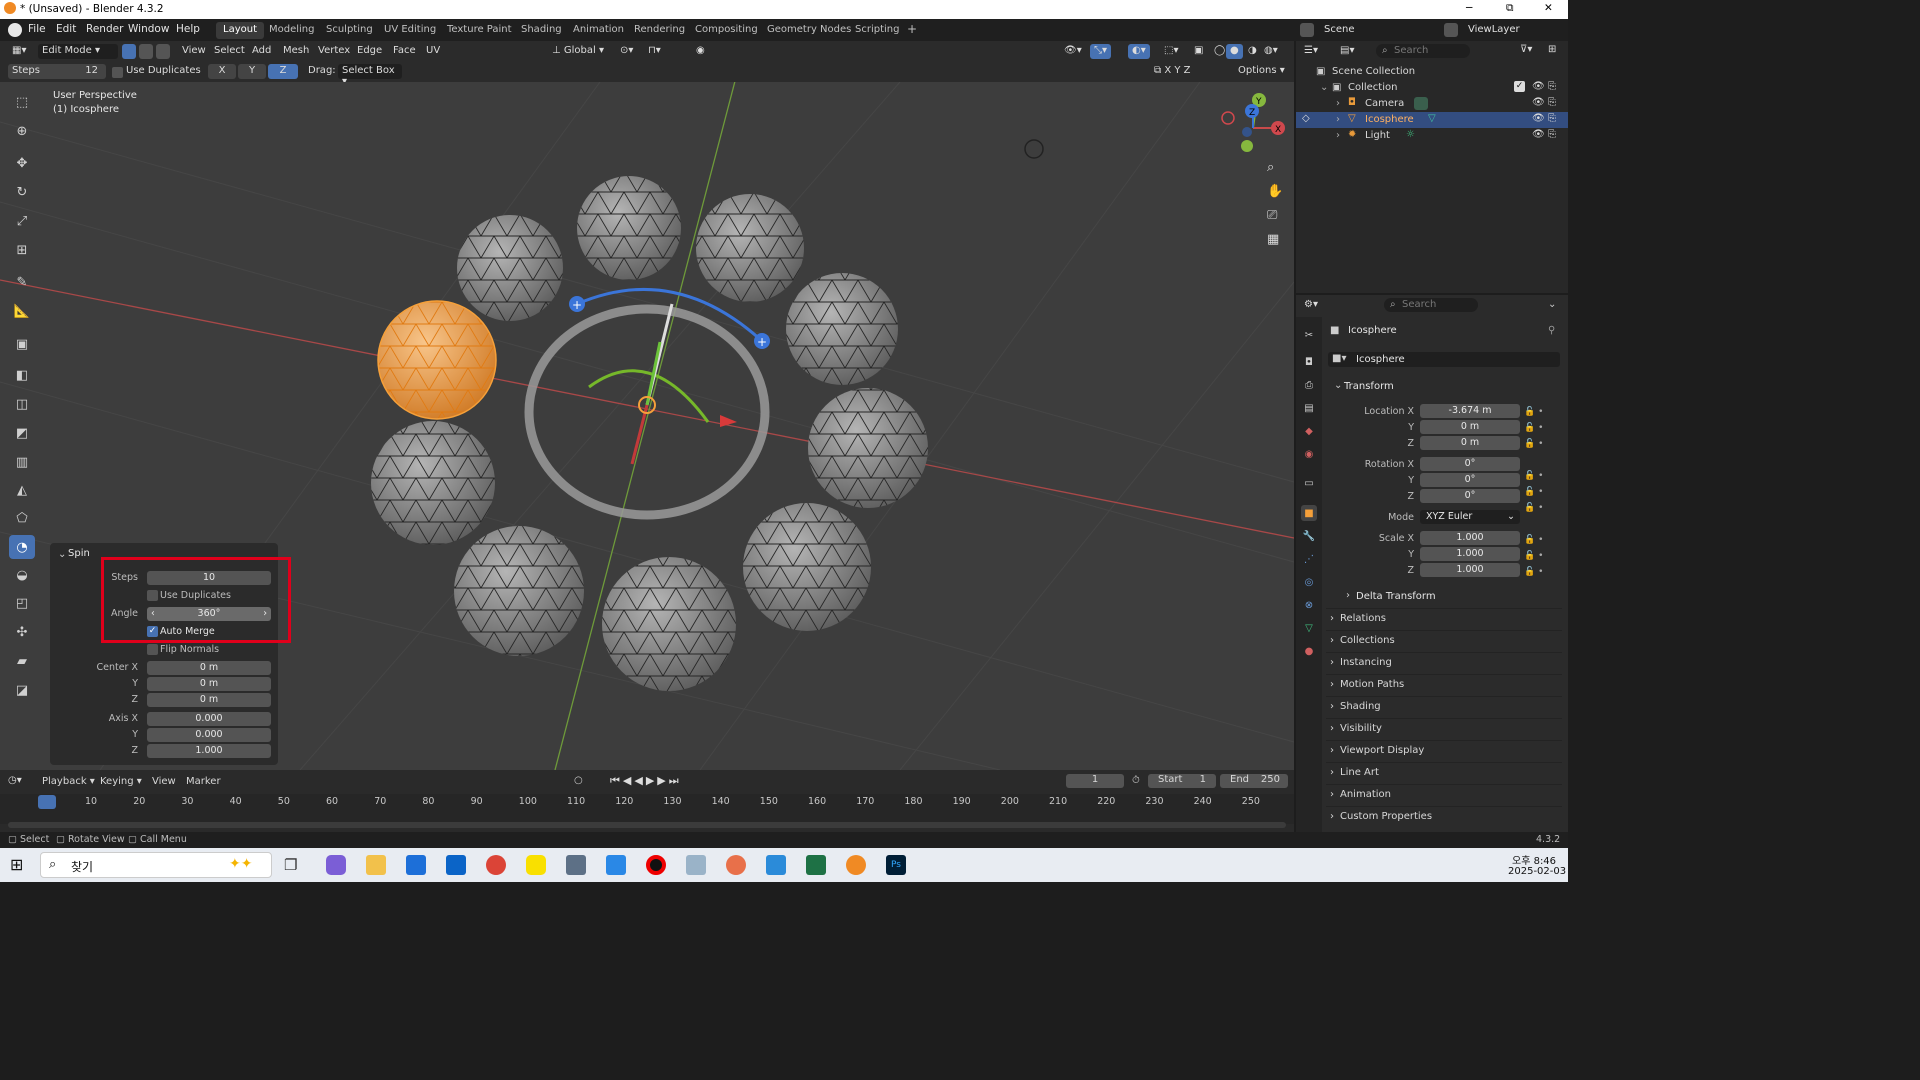 This screenshot has height=1080, width=1920. I want to click on menu-select: Select, so click(229, 51).